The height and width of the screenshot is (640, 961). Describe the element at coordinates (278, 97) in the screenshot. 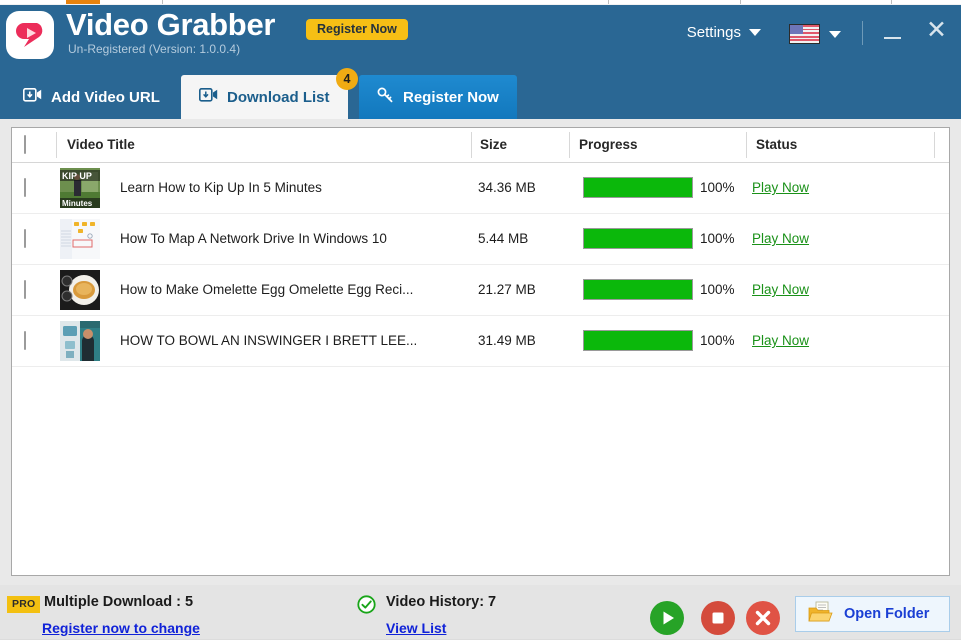

I see `tab-label: Download List` at that location.